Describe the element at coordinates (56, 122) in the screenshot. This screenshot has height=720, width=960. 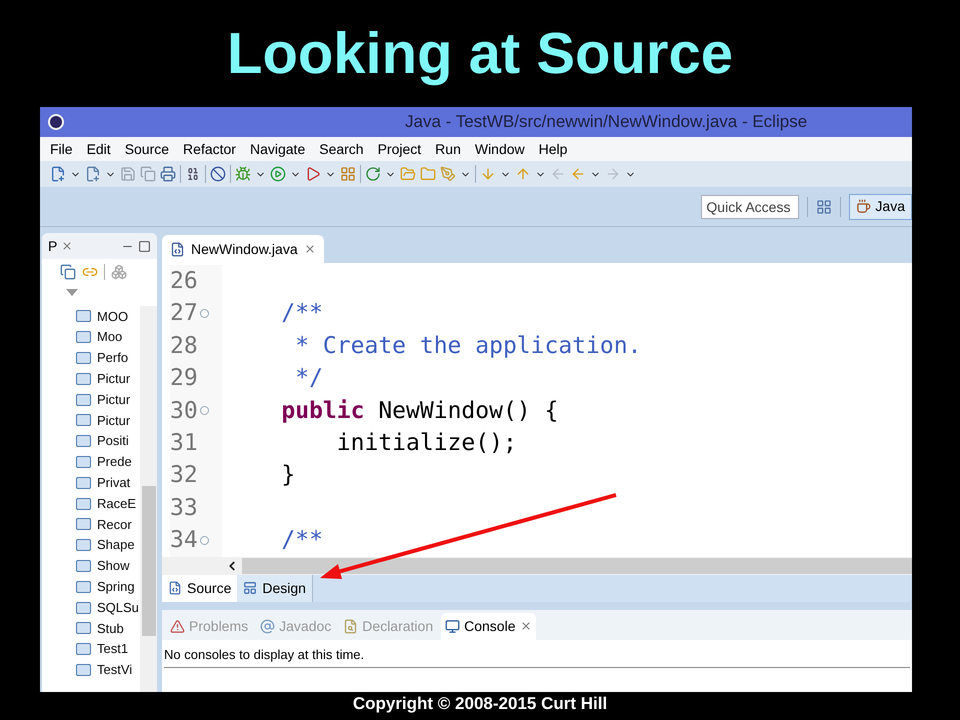
I see `eclipse-icon` at that location.